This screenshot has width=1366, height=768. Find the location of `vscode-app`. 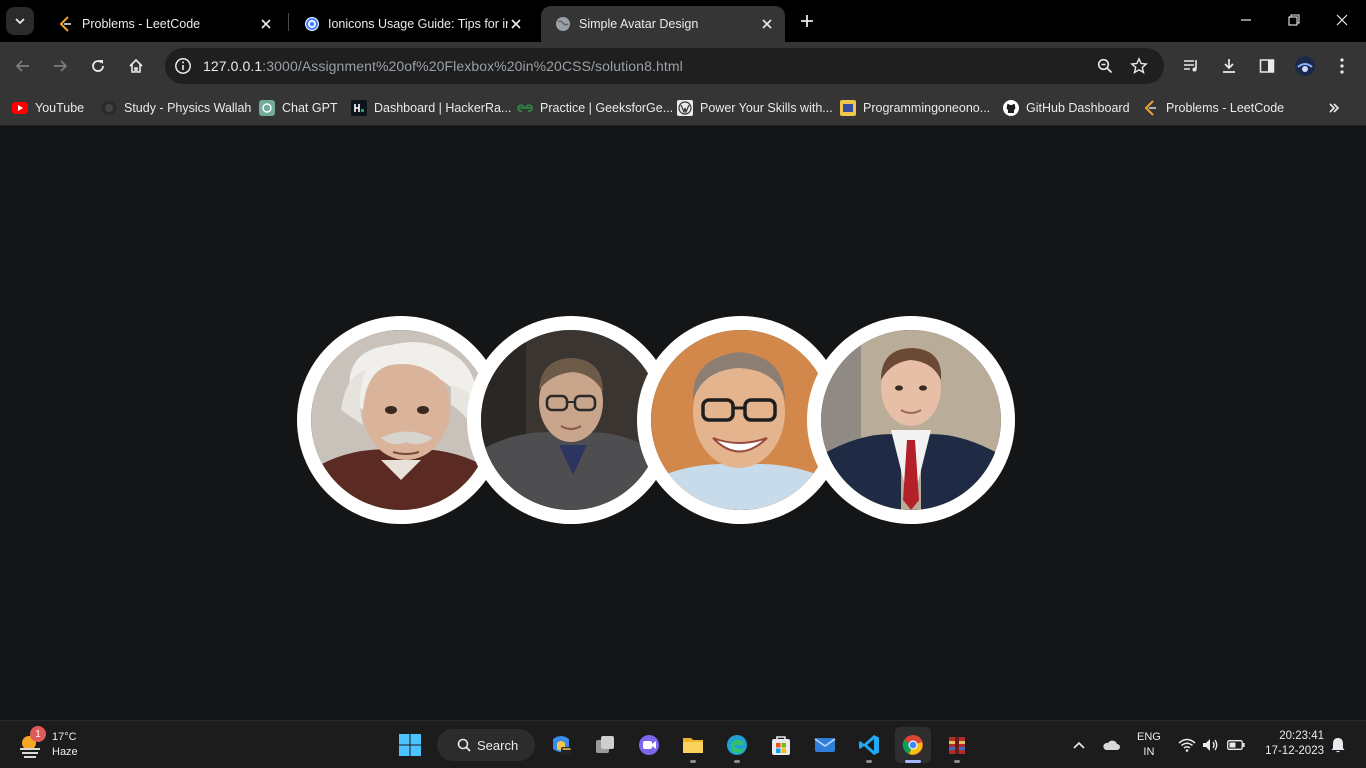

vscode-app is located at coordinates (869, 745).